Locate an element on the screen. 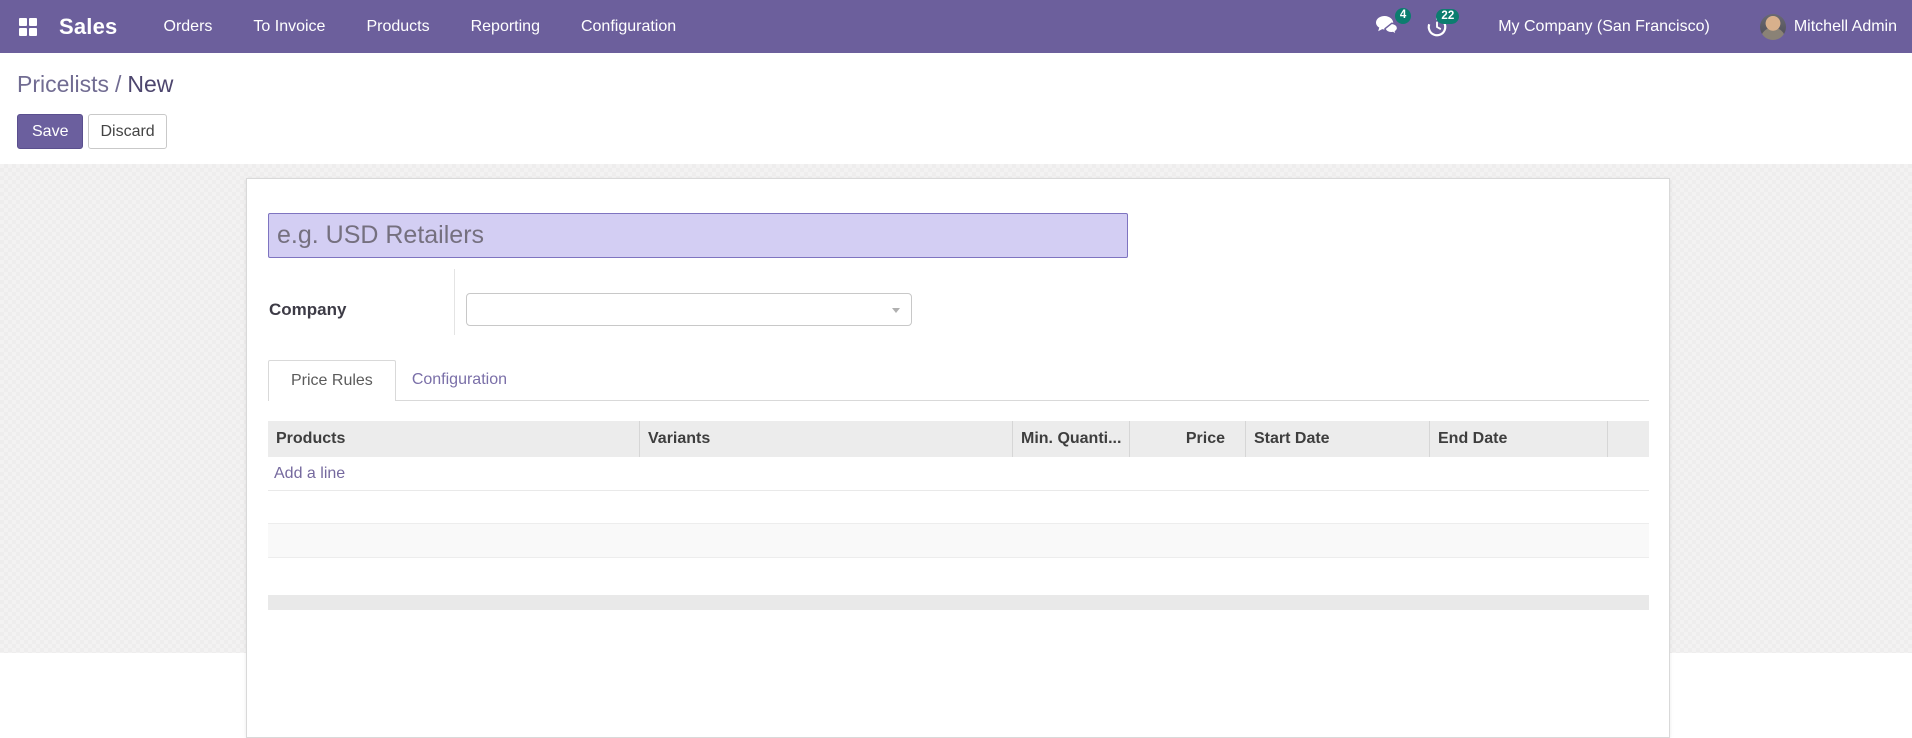 Image resolution: width=1912 pixels, height=738 pixels. company-switcher: My Company (San Francisco) is located at coordinates (1604, 27).